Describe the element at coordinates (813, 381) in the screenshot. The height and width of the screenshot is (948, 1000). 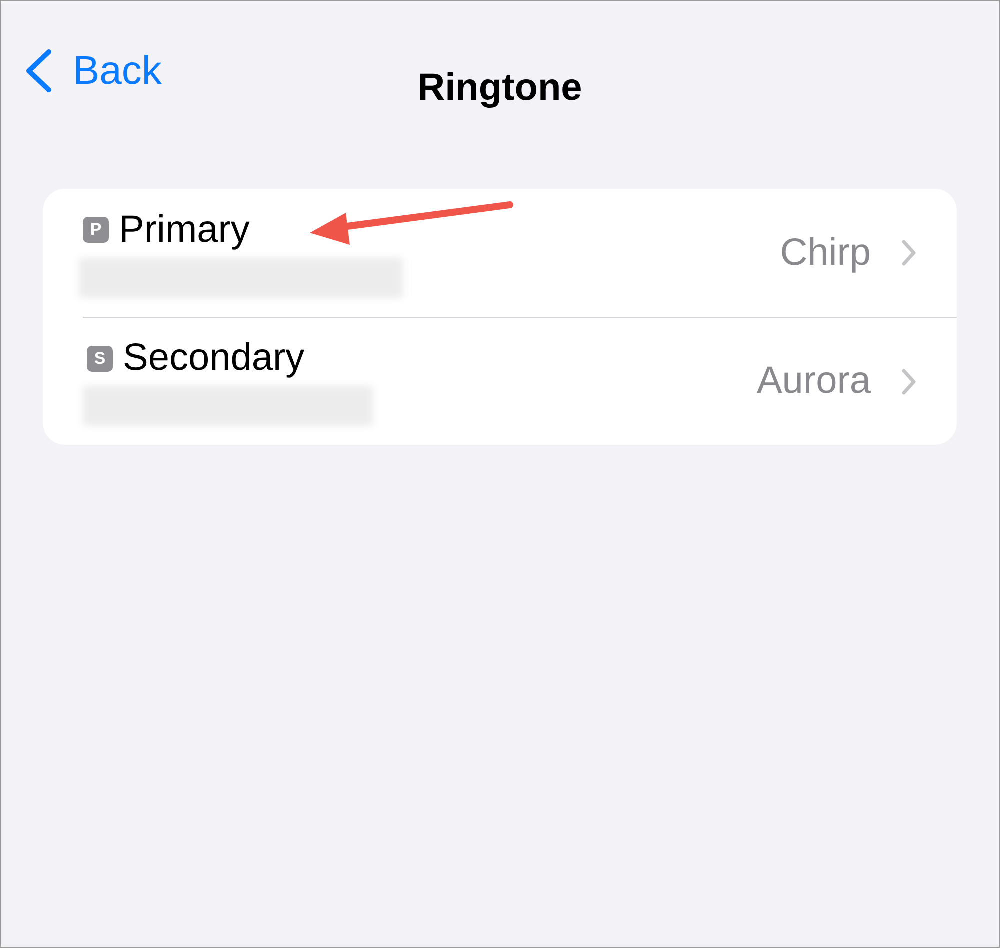
I see `ringtone-value: Aurora` at that location.